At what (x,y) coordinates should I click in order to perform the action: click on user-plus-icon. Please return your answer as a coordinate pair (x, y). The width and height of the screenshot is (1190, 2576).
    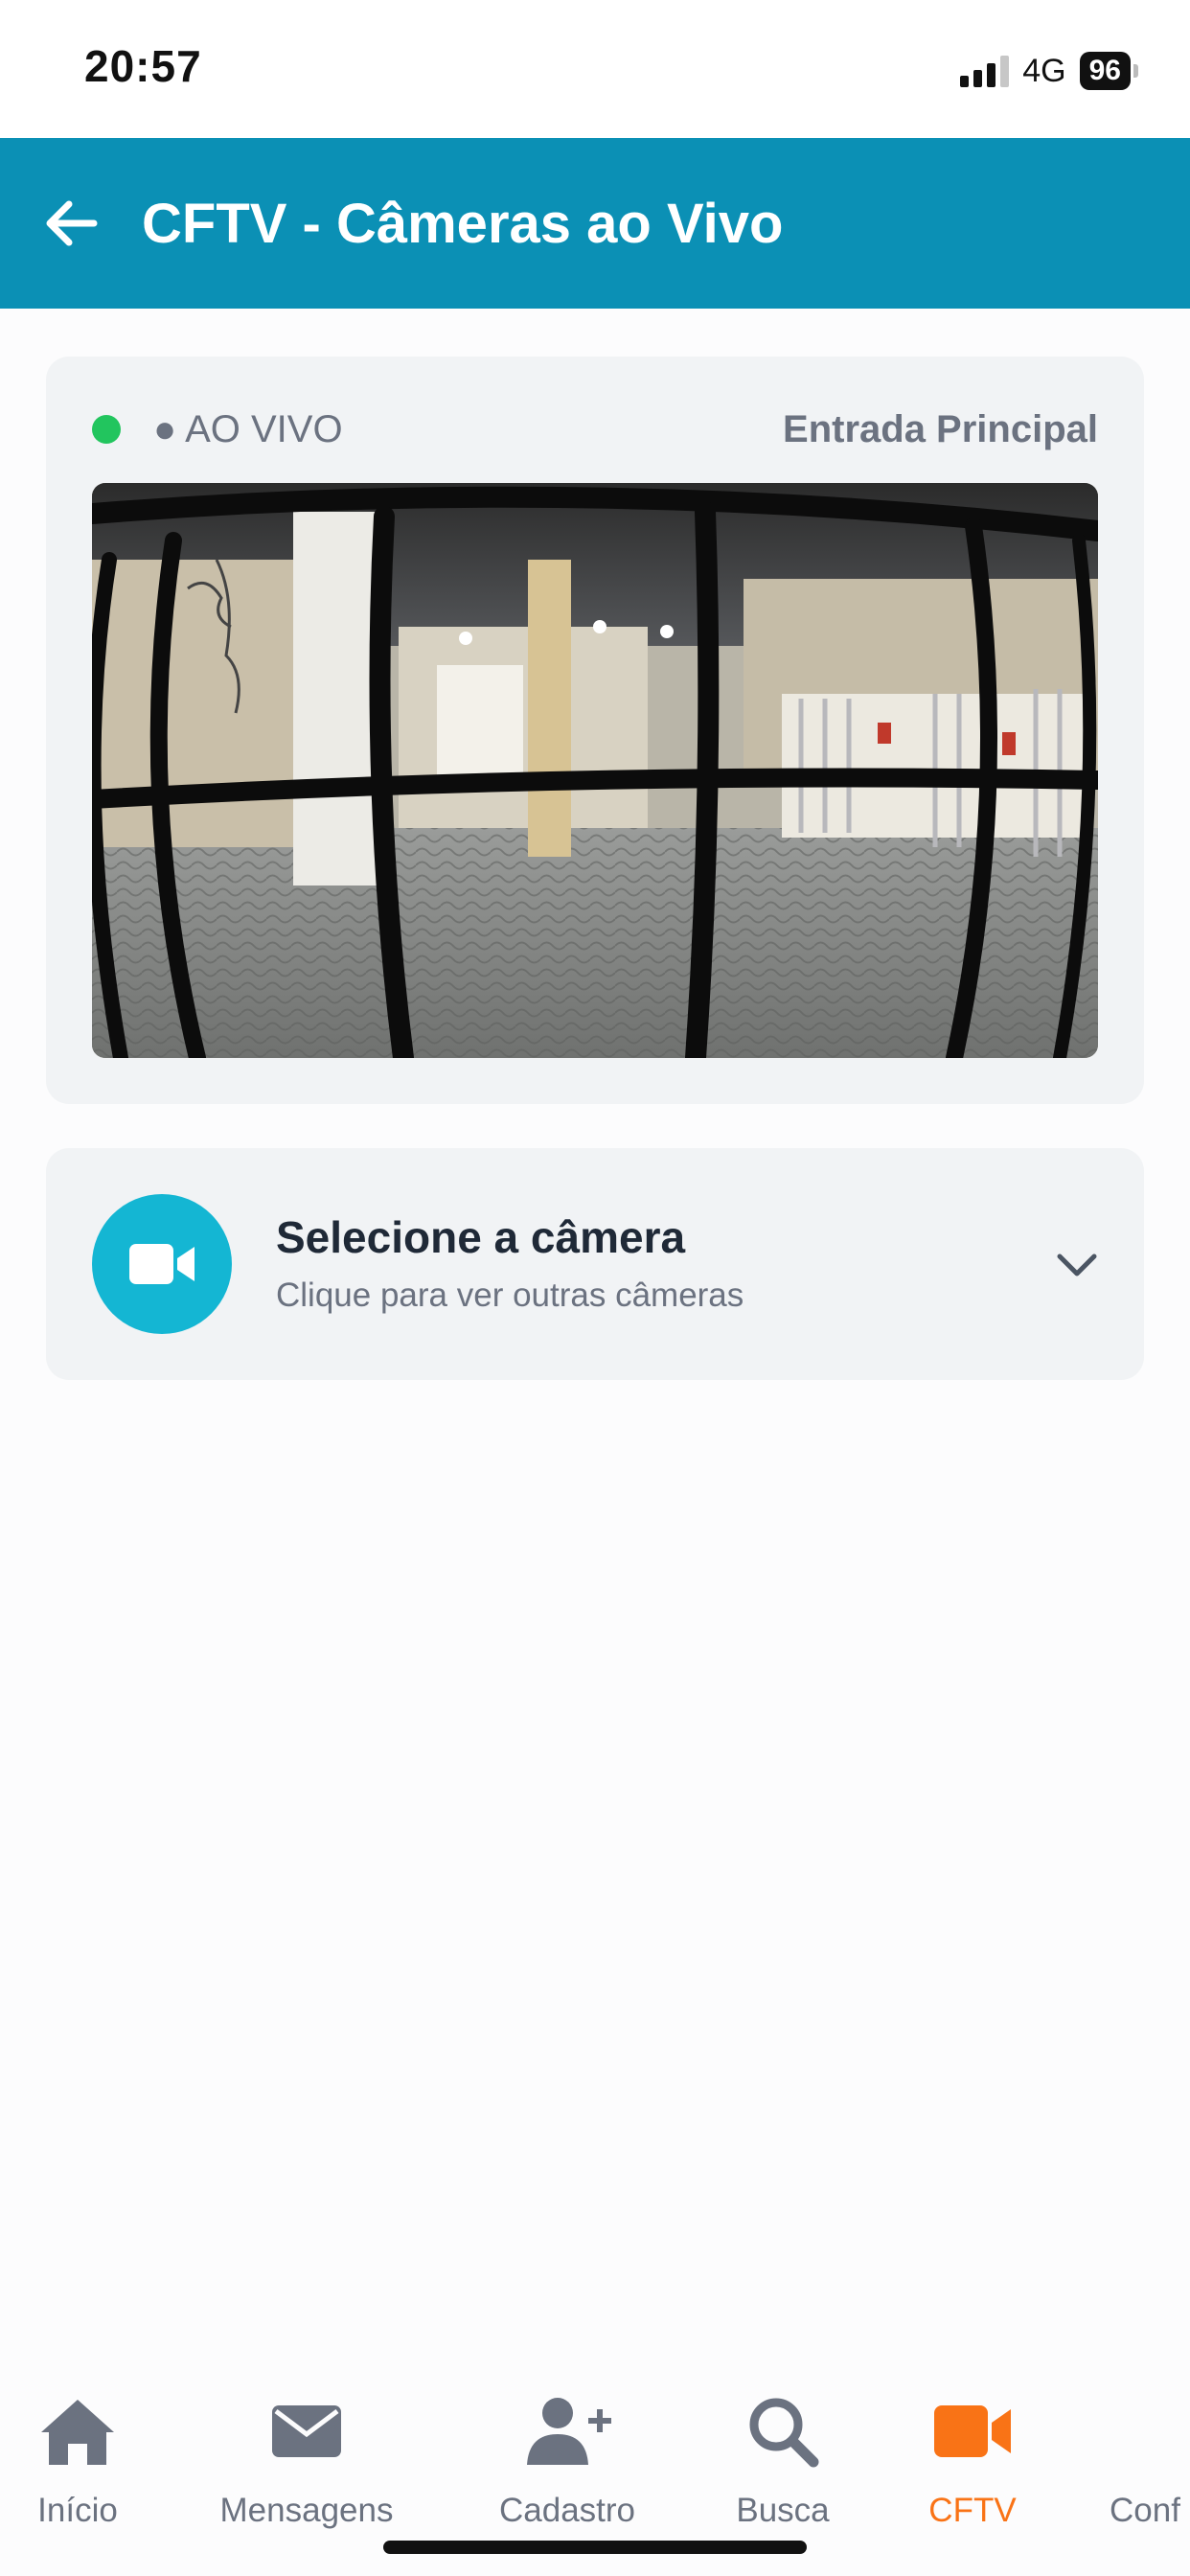
    Looking at the image, I should click on (567, 2431).